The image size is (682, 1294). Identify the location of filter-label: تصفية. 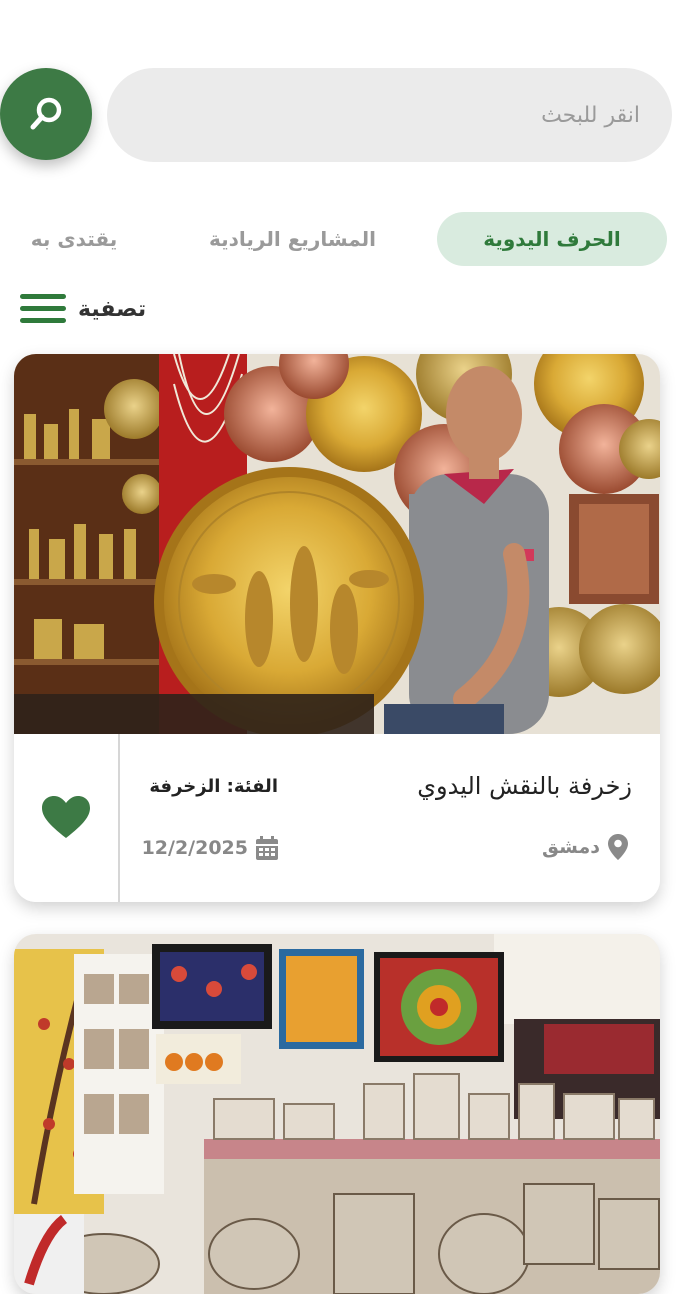
(112, 309).